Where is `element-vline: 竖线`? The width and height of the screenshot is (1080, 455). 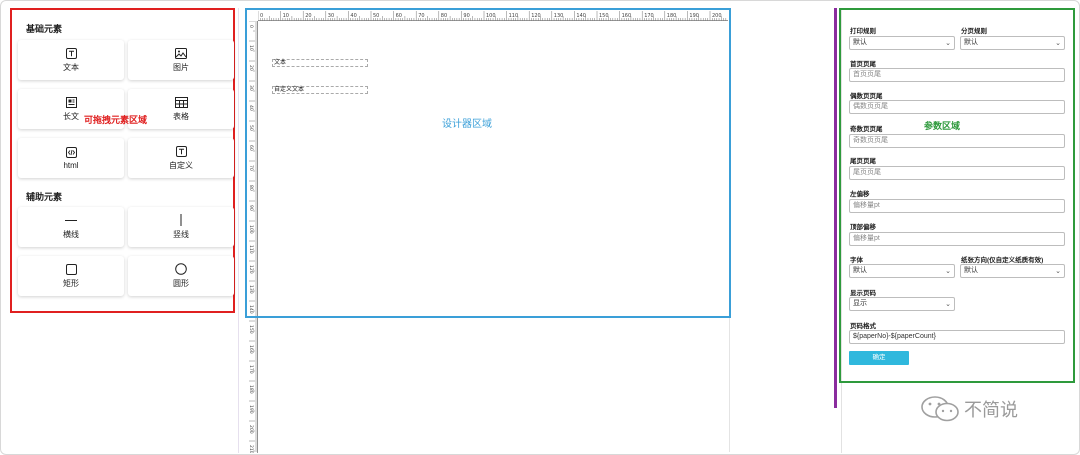 element-vline: 竖线 is located at coordinates (181, 227).